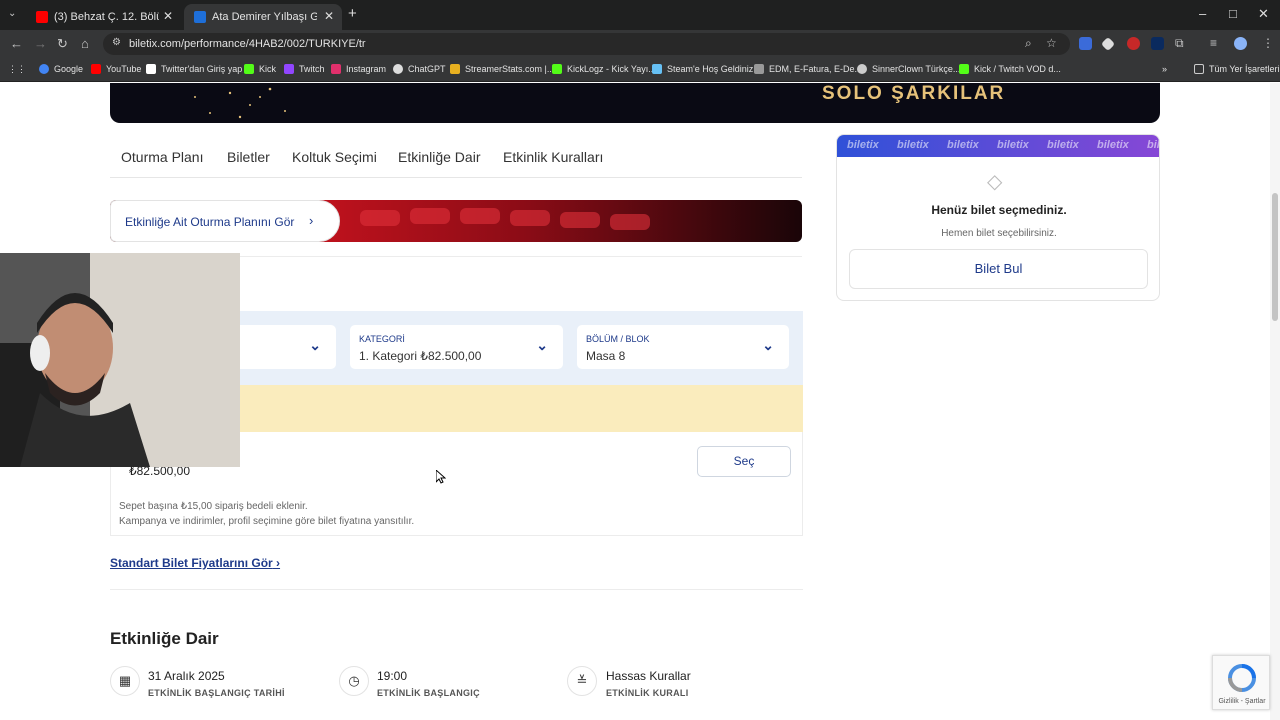  Describe the element at coordinates (441, 477) in the screenshot. I see `mouse-cursor-icon` at that location.